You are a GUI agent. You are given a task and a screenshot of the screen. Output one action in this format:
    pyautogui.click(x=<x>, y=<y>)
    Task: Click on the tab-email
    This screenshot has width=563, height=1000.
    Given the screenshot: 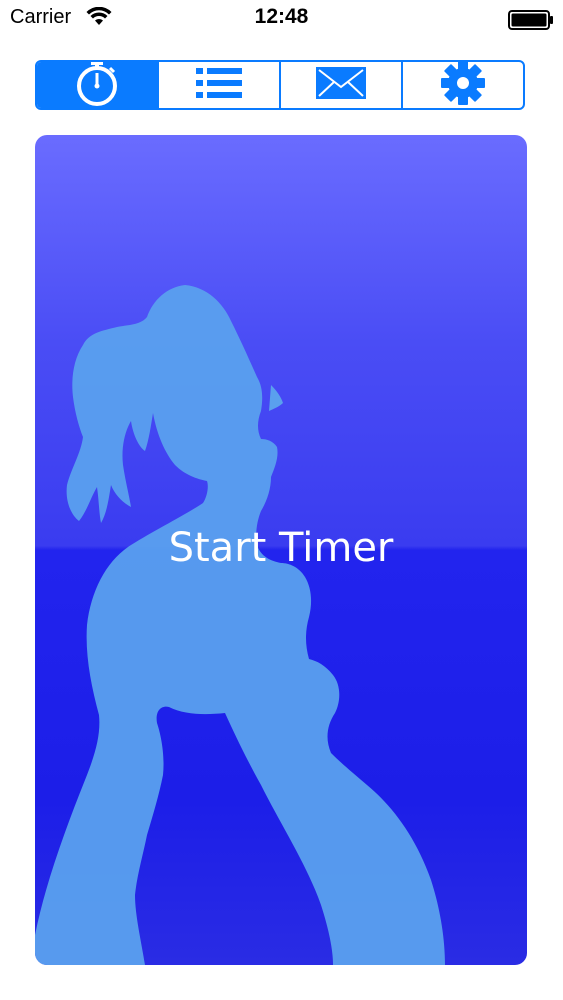 What is the action you would take?
    pyautogui.click(x=340, y=85)
    